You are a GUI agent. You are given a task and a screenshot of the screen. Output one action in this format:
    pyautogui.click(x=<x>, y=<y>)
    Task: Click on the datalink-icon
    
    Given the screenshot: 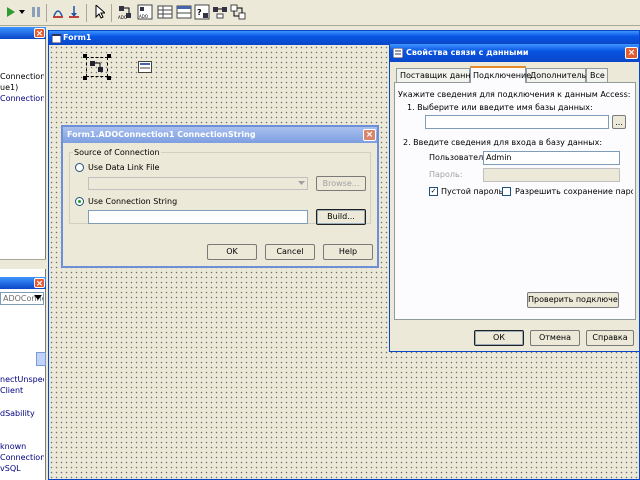 What is the action you would take?
    pyautogui.click(x=398, y=53)
    